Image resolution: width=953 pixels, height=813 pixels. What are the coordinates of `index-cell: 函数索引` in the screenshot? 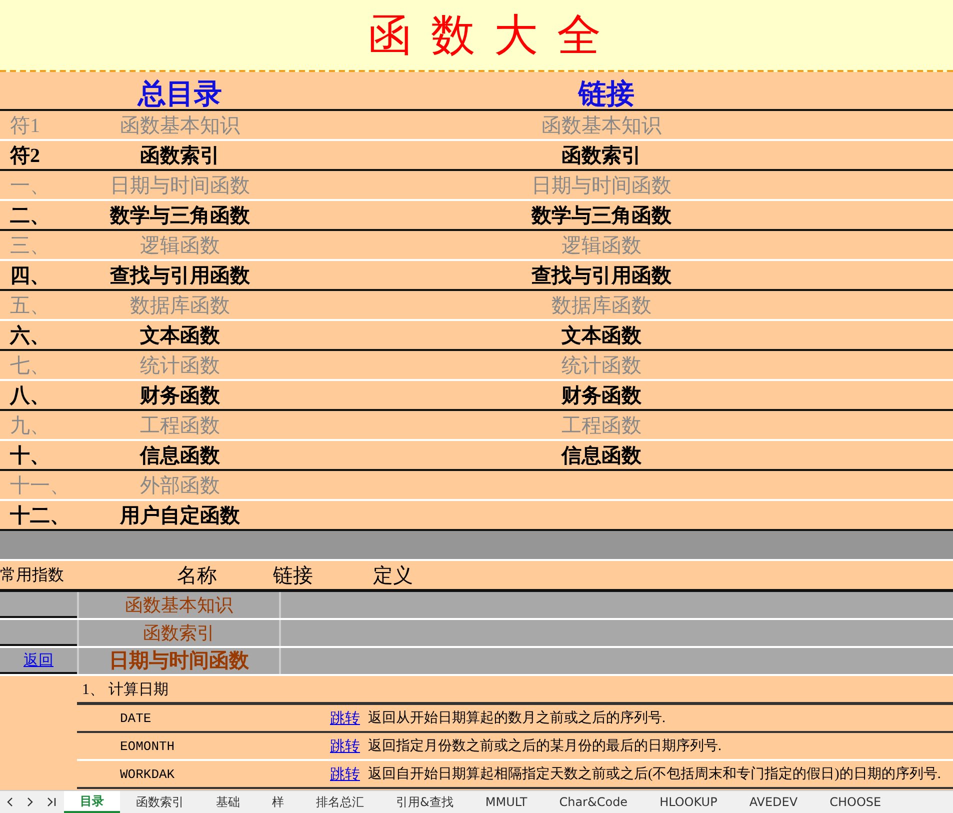 It's located at (179, 633).